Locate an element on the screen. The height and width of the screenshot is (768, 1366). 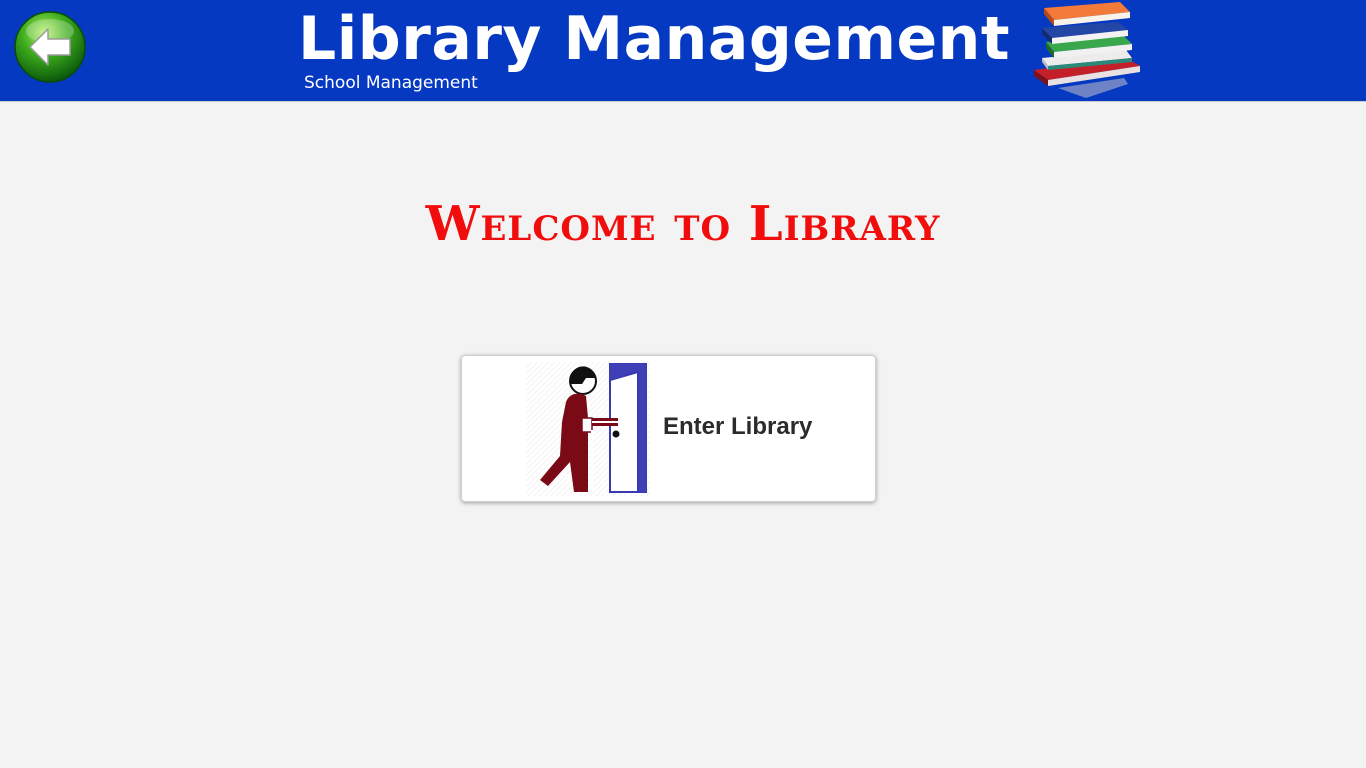
welcome-heading: Welcome to Library is located at coordinates (683, 224).